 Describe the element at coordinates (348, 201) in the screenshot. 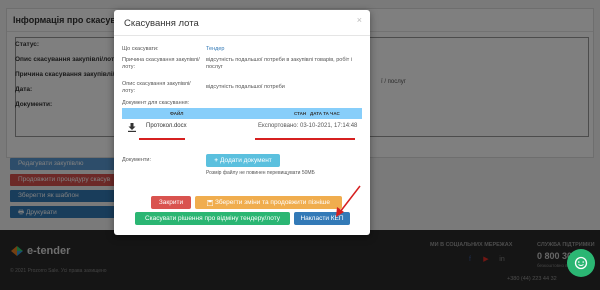

I see `annotation-arrow` at that location.